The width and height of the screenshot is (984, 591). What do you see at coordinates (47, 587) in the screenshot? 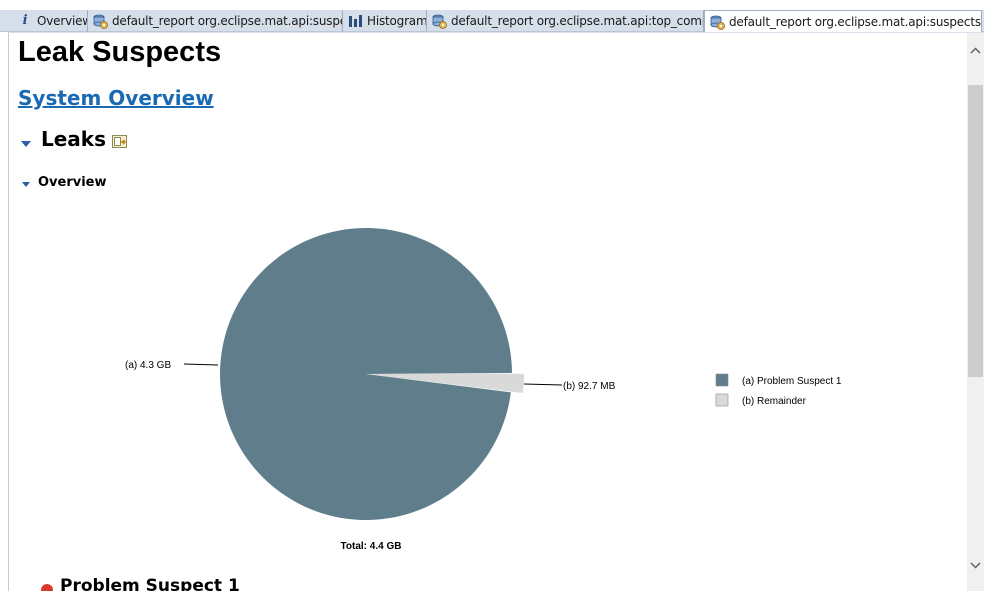
I see `error-icon` at bounding box center [47, 587].